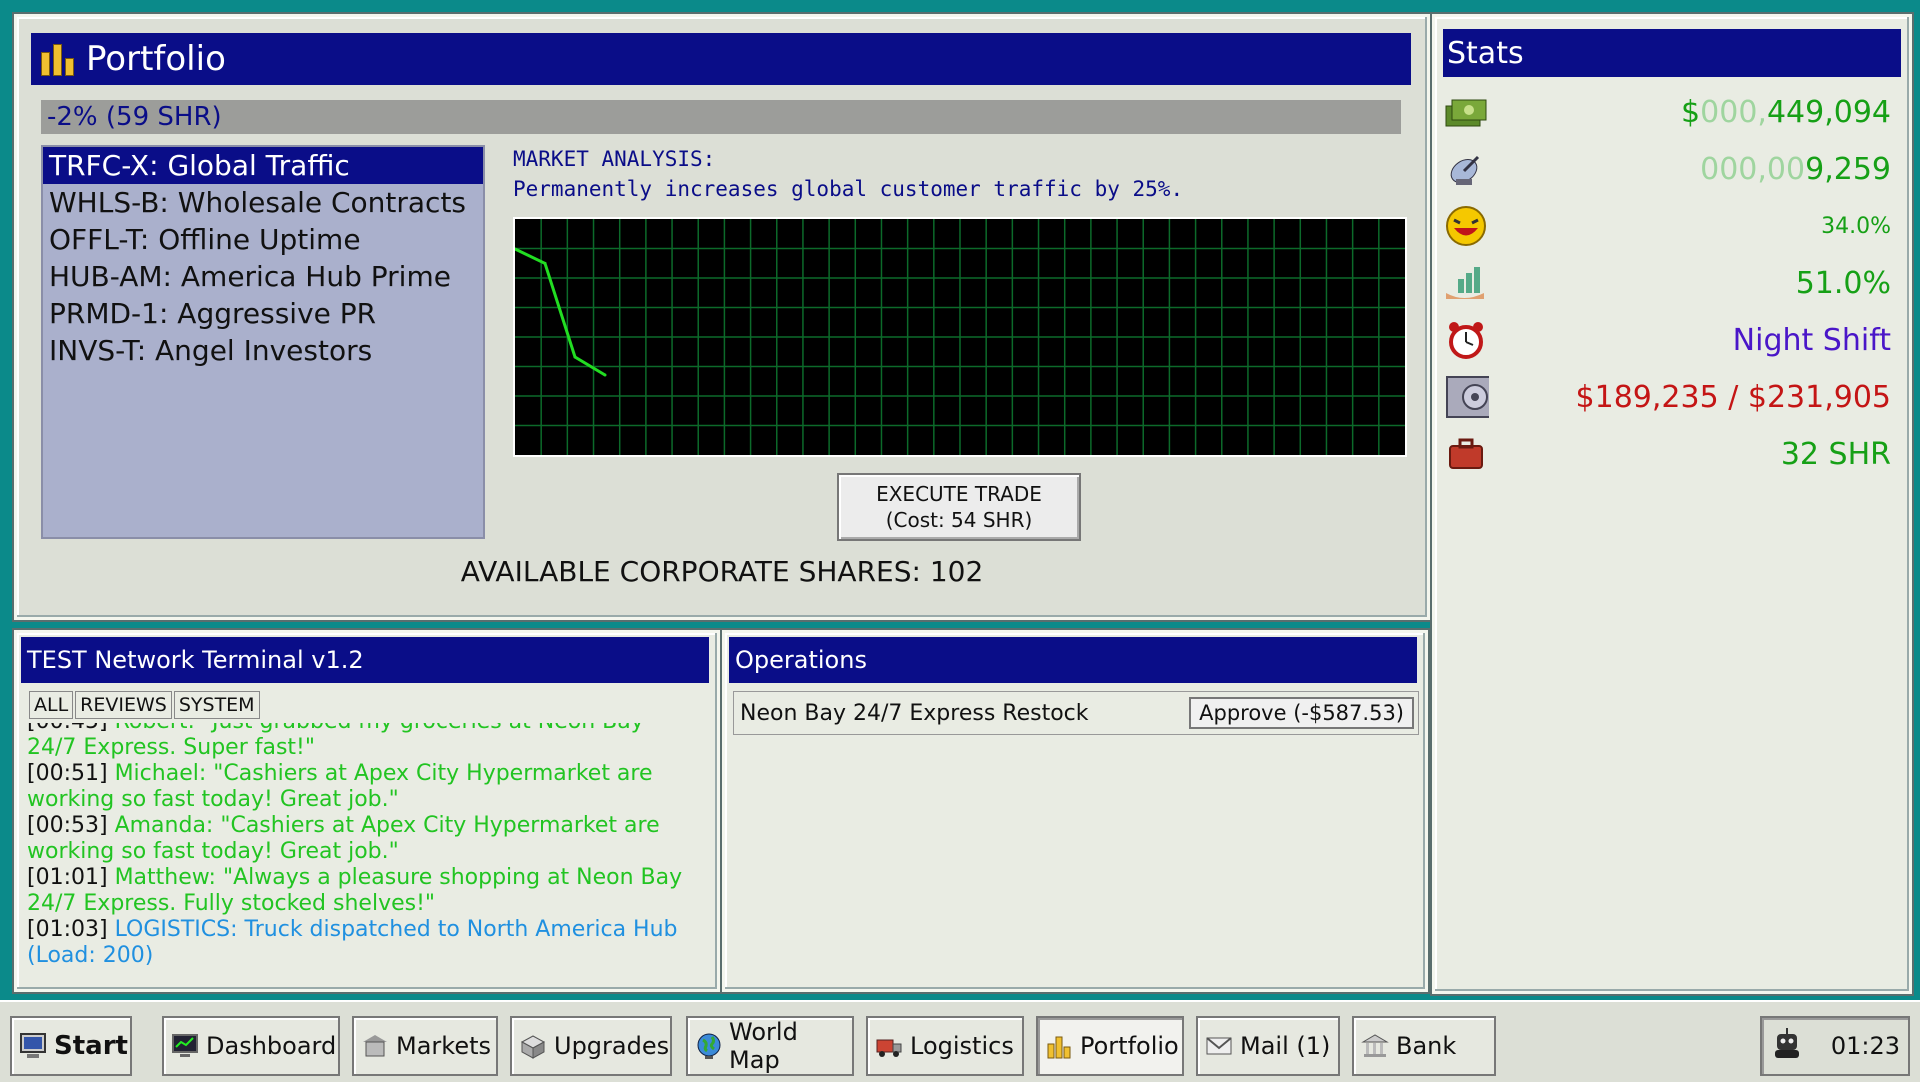  I want to click on taskbar-world-map: World Map, so click(770, 1046).